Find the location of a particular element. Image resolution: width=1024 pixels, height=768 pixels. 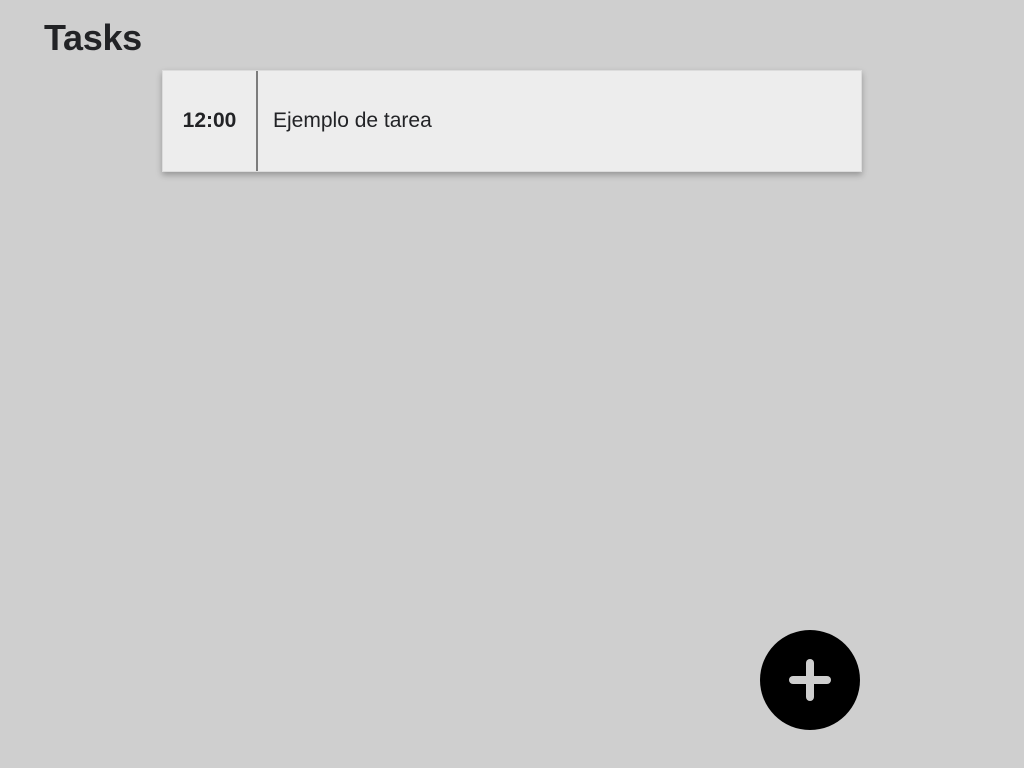

add-task-button is located at coordinates (810, 680).